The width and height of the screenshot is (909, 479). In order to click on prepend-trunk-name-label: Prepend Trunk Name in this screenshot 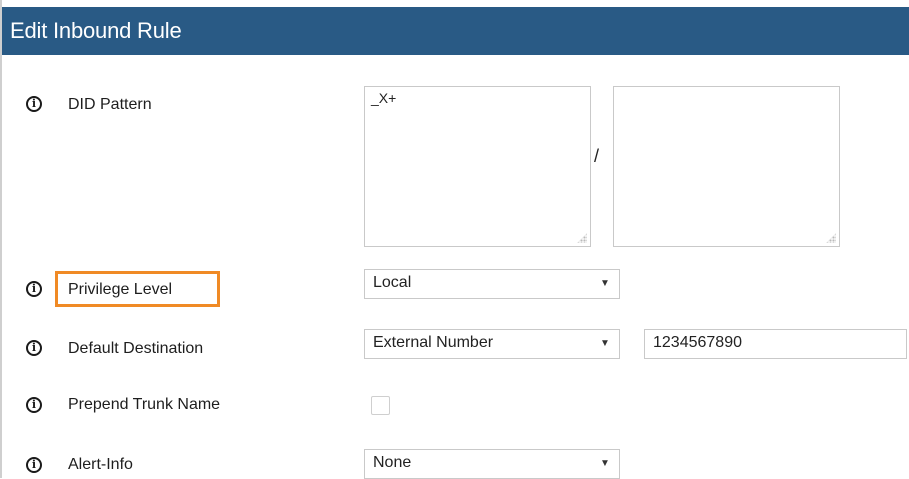, I will do `click(144, 404)`.